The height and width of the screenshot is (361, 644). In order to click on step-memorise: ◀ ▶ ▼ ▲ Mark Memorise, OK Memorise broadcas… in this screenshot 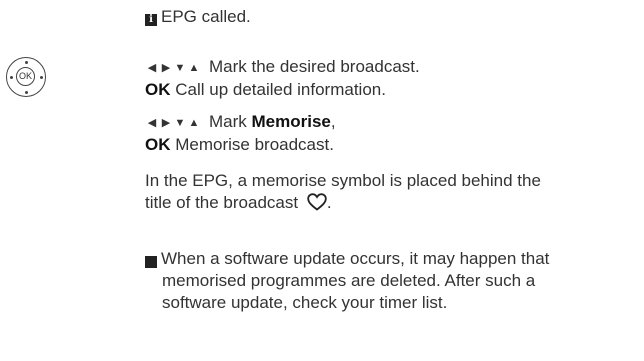, I will do `click(240, 133)`.